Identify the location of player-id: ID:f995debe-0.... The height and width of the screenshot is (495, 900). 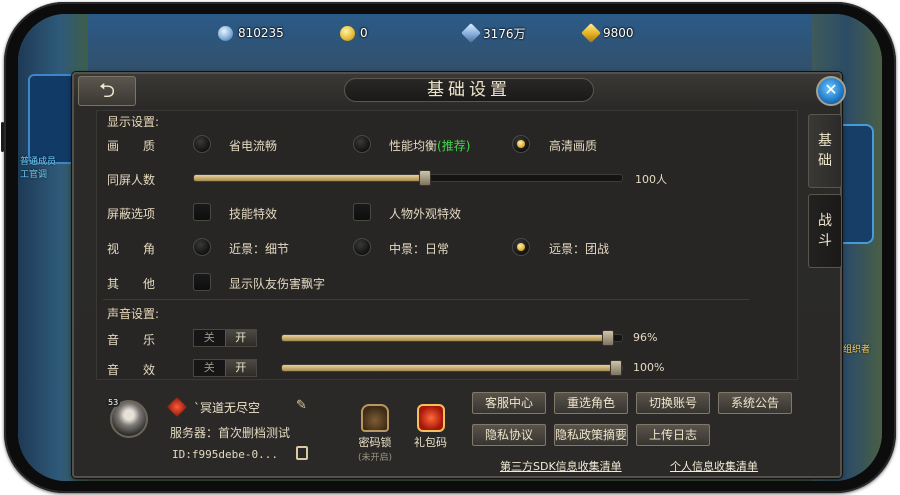
(225, 454).